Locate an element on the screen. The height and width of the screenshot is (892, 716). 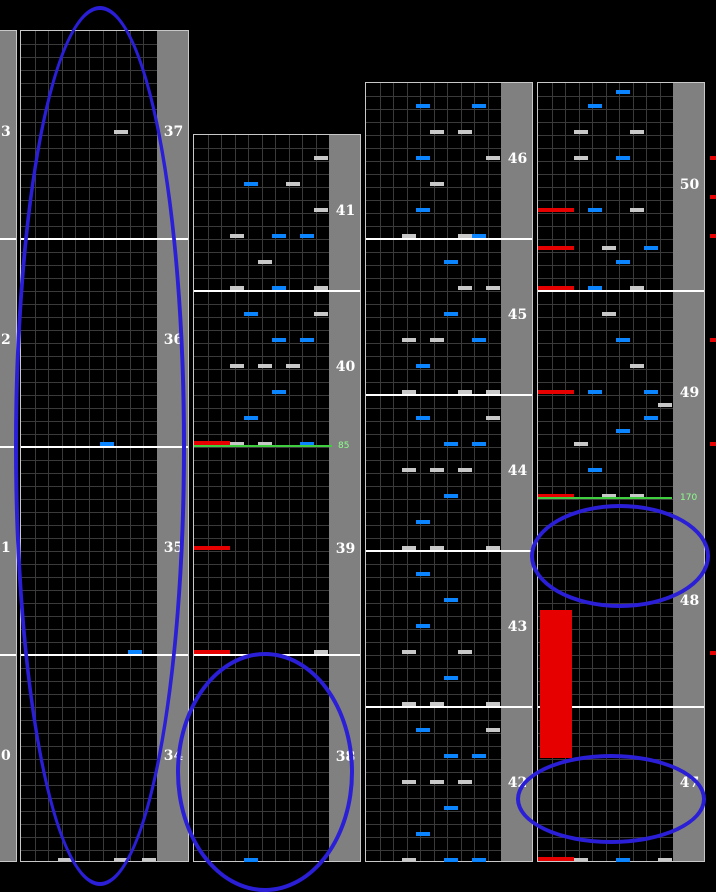
measure-column: 33 32 31 30 is located at coordinates (8, 446).